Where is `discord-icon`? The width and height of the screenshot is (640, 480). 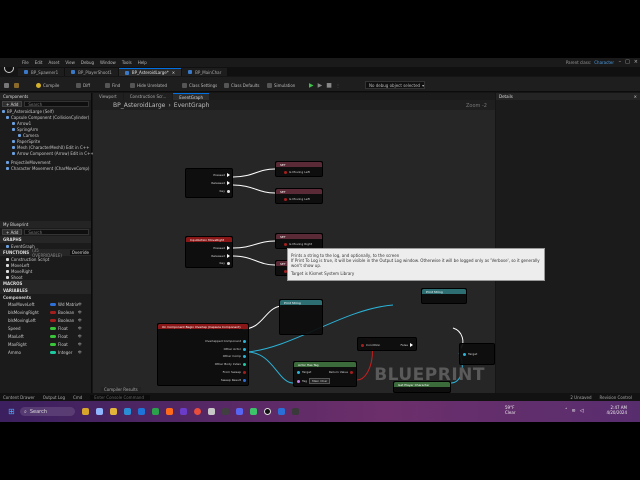 discord-icon is located at coordinates (239, 411).